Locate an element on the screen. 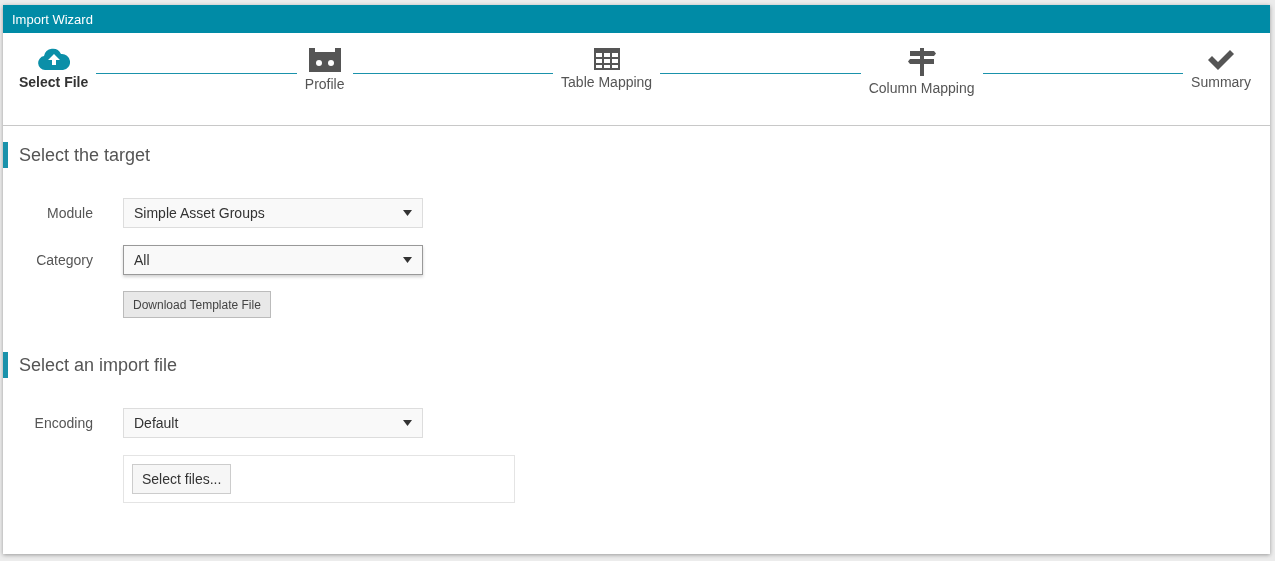  table-icon is located at coordinates (606, 59).